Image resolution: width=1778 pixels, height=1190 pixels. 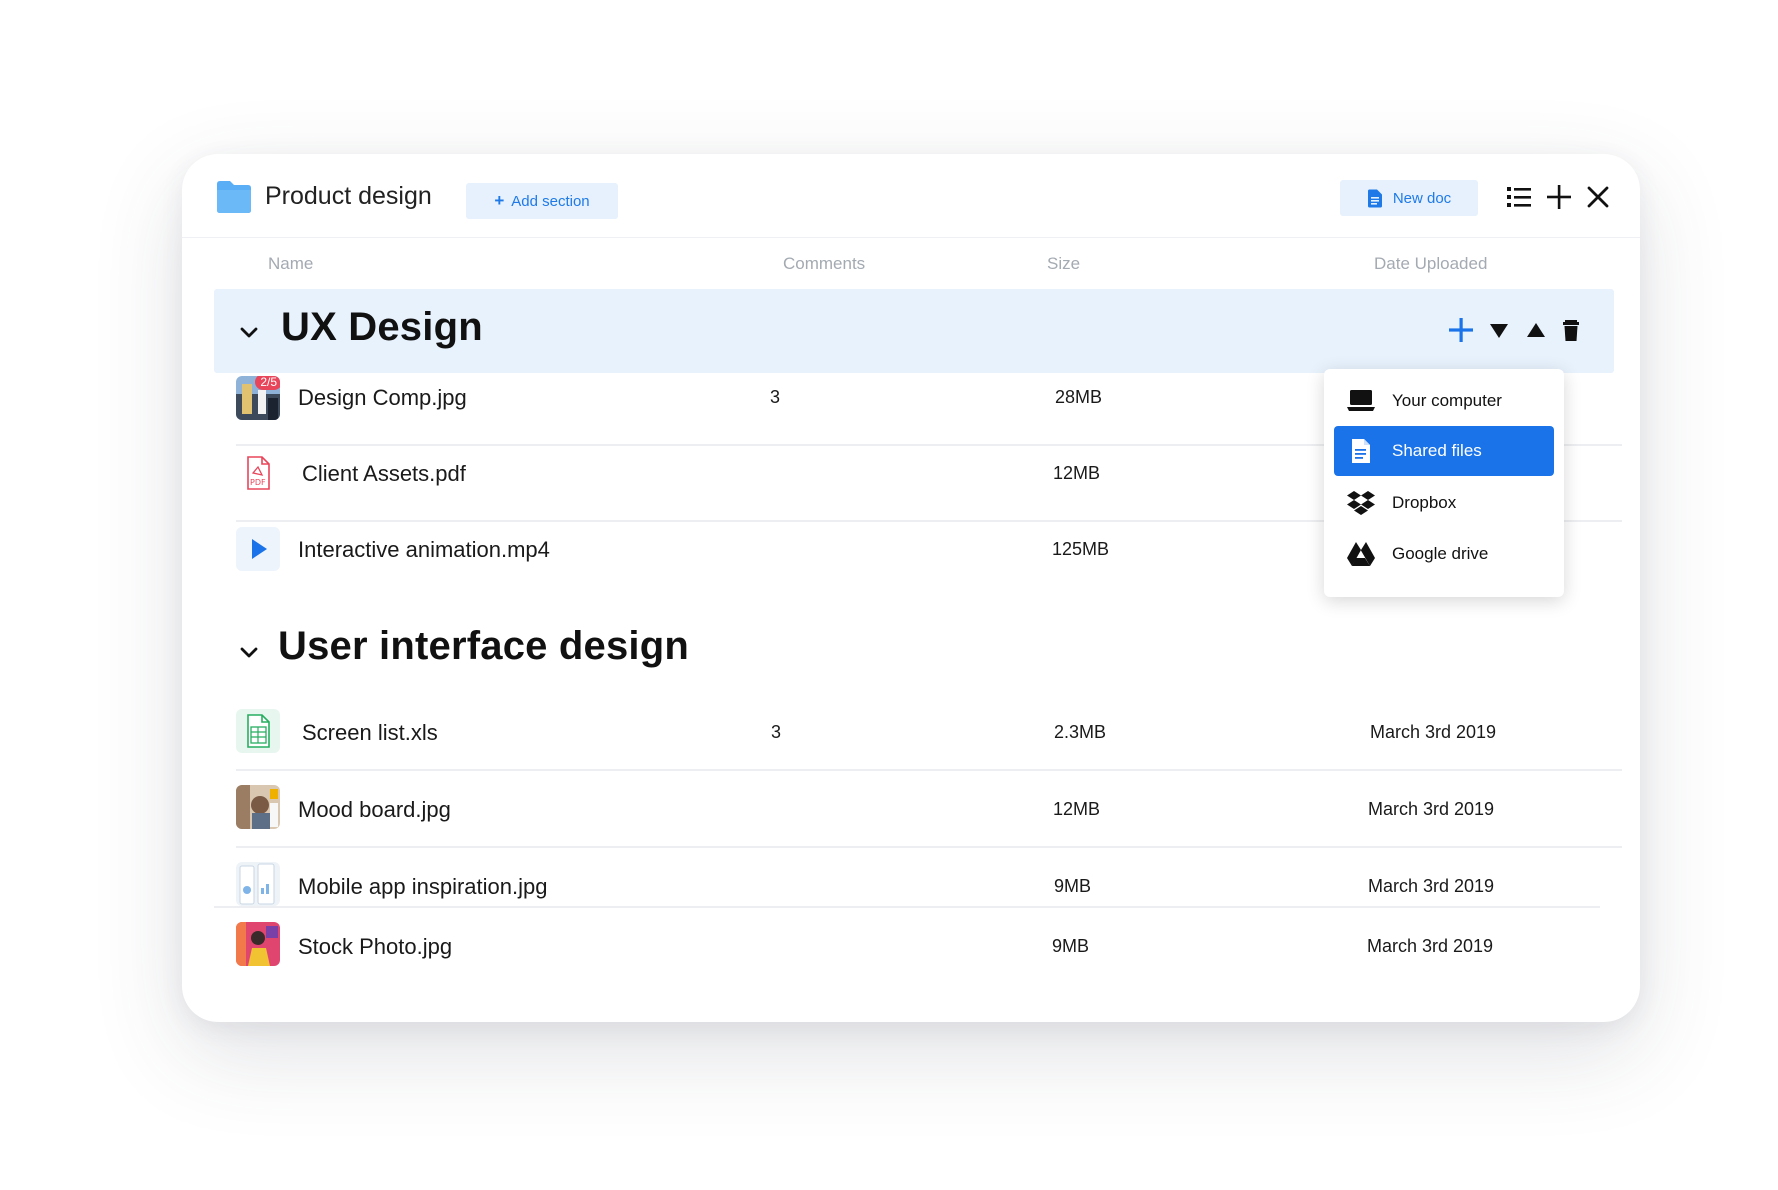 What do you see at coordinates (1447, 400) in the screenshot?
I see `menu-item-label: Your computer` at bounding box center [1447, 400].